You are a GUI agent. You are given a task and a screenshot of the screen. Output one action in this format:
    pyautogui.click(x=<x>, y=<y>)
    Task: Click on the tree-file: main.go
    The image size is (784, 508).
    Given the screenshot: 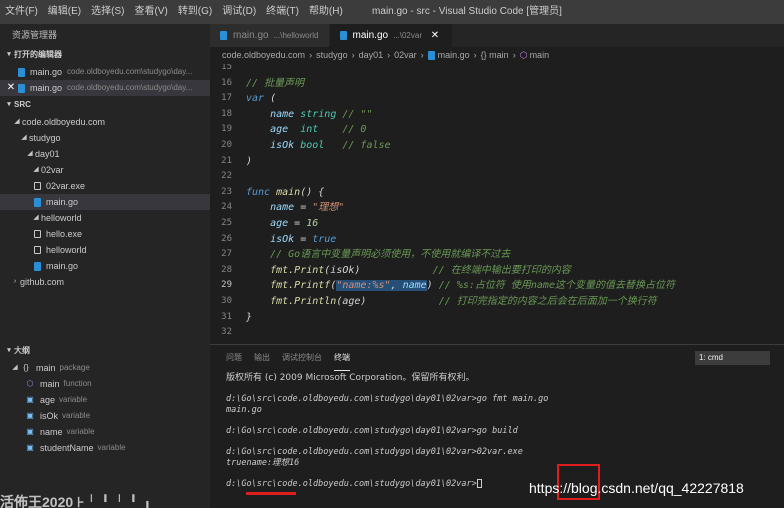 What is the action you would take?
    pyautogui.click(x=105, y=266)
    